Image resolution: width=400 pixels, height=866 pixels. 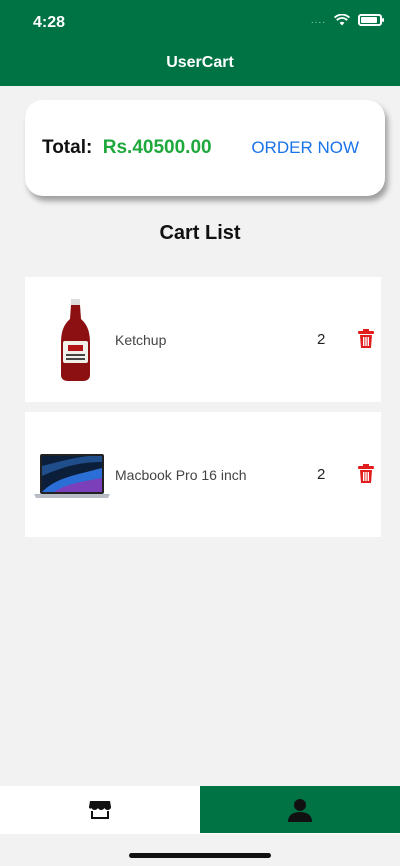 What do you see at coordinates (200, 62) in the screenshot?
I see `page-title: UserCart` at bounding box center [200, 62].